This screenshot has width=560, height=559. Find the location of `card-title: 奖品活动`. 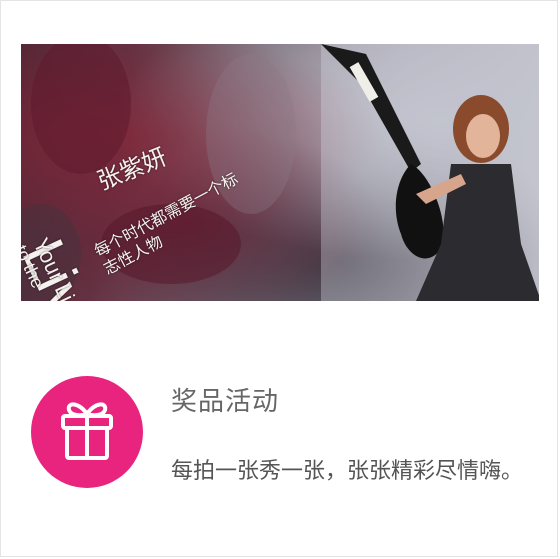

card-title: 奖品活动 is located at coordinates (225, 402).